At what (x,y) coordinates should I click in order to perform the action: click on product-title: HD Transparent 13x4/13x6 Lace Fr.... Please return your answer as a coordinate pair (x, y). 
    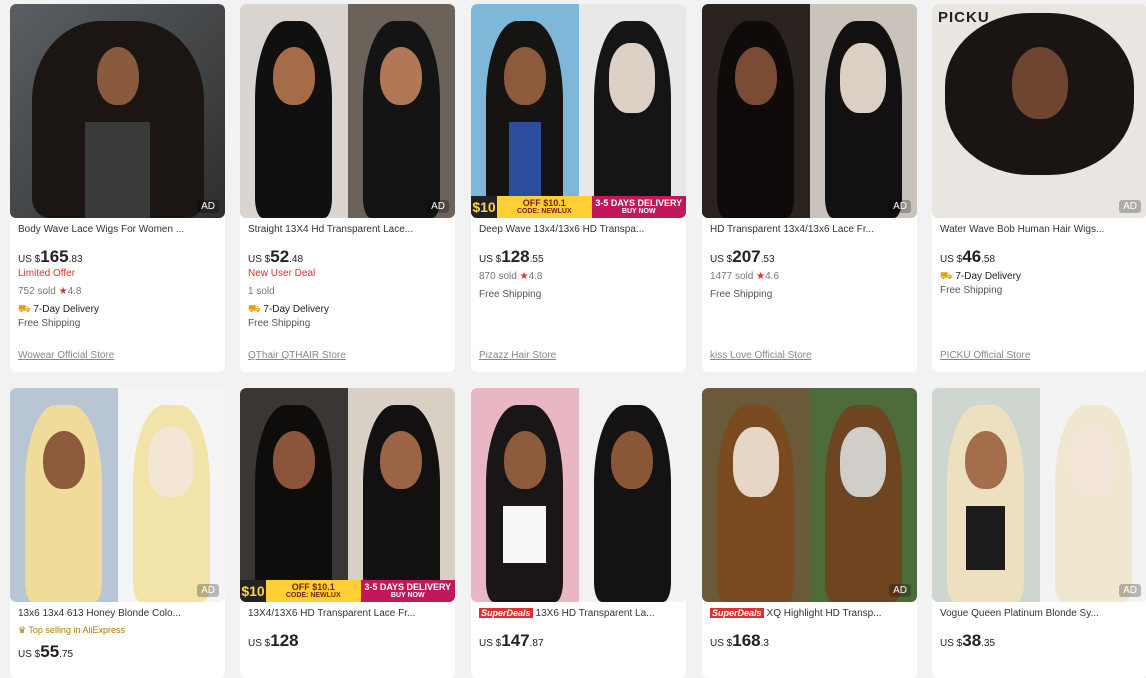
    Looking at the image, I should click on (809, 231).